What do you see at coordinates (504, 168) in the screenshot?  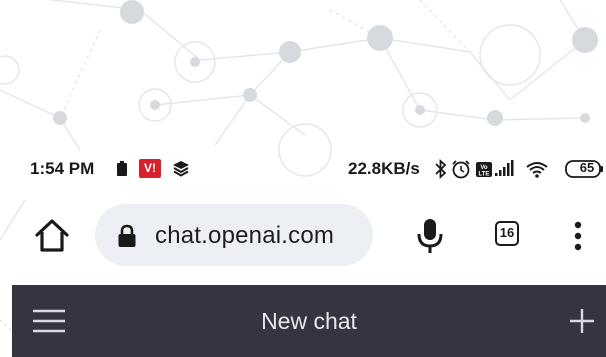 I see `signal-icon` at bounding box center [504, 168].